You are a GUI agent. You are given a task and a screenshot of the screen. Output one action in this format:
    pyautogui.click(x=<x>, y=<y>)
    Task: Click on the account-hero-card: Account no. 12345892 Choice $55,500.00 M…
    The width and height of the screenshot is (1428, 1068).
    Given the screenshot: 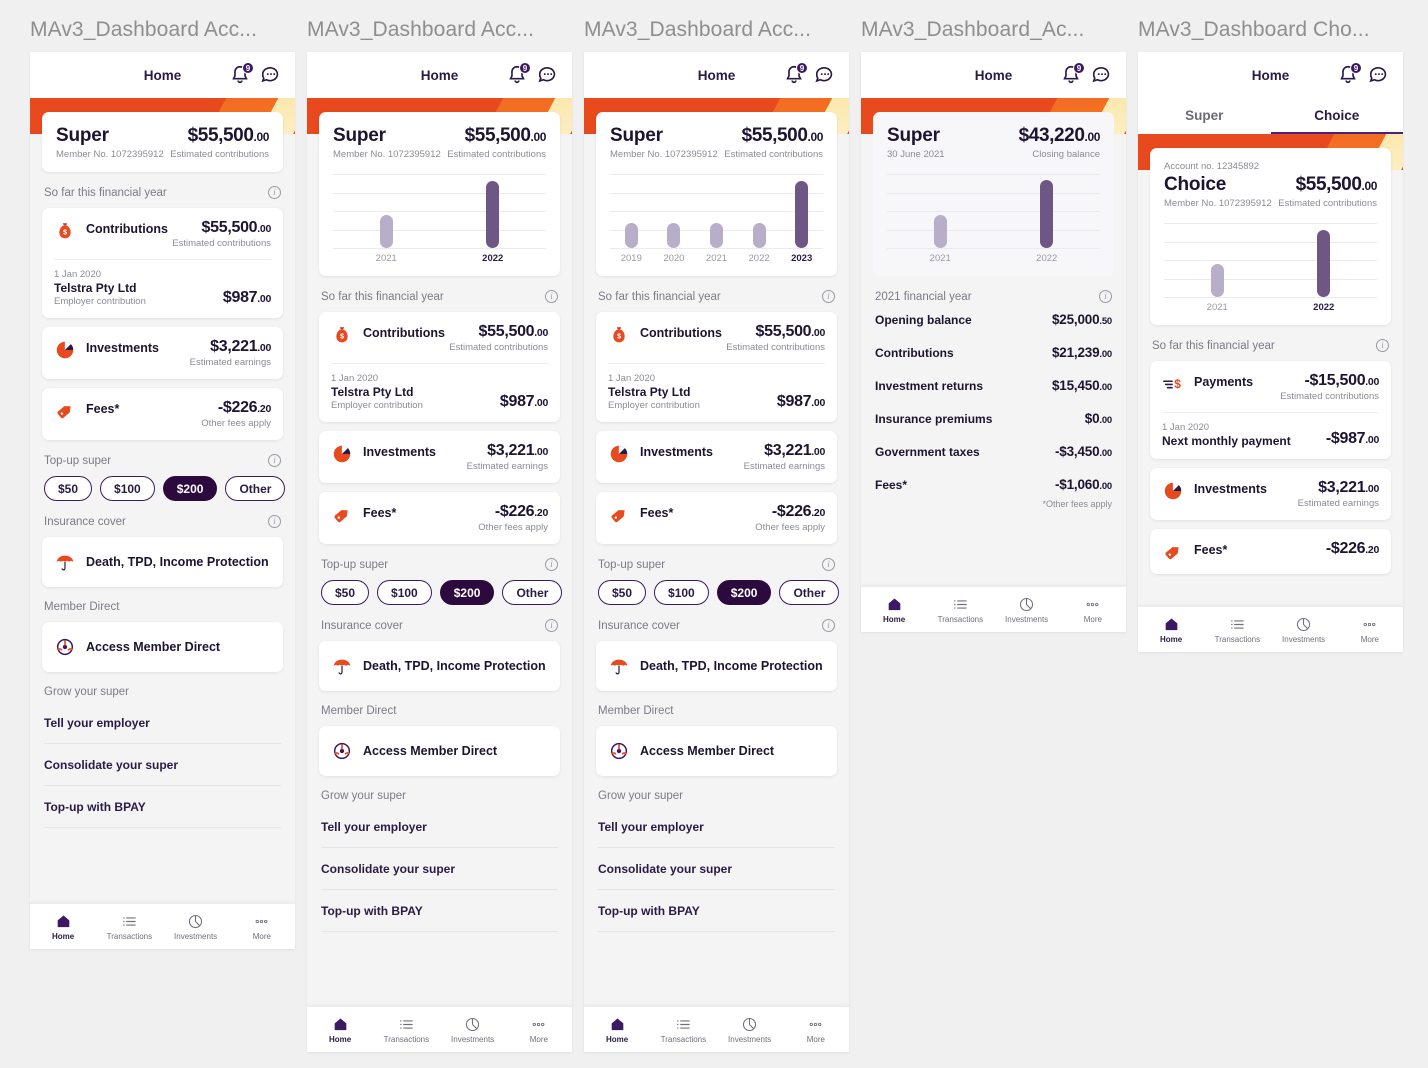 What is the action you would take?
    pyautogui.click(x=1270, y=236)
    